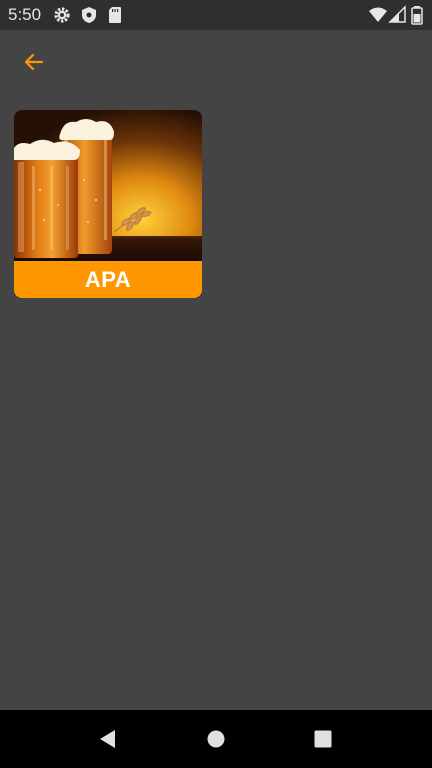 This screenshot has width=432, height=768. What do you see at coordinates (417, 15) in the screenshot?
I see `battery-icon` at bounding box center [417, 15].